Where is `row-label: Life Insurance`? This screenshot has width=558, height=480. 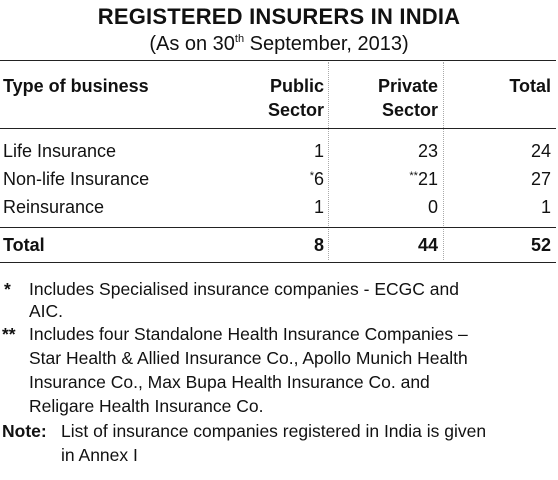
row-label: Life Insurance is located at coordinates (60, 151).